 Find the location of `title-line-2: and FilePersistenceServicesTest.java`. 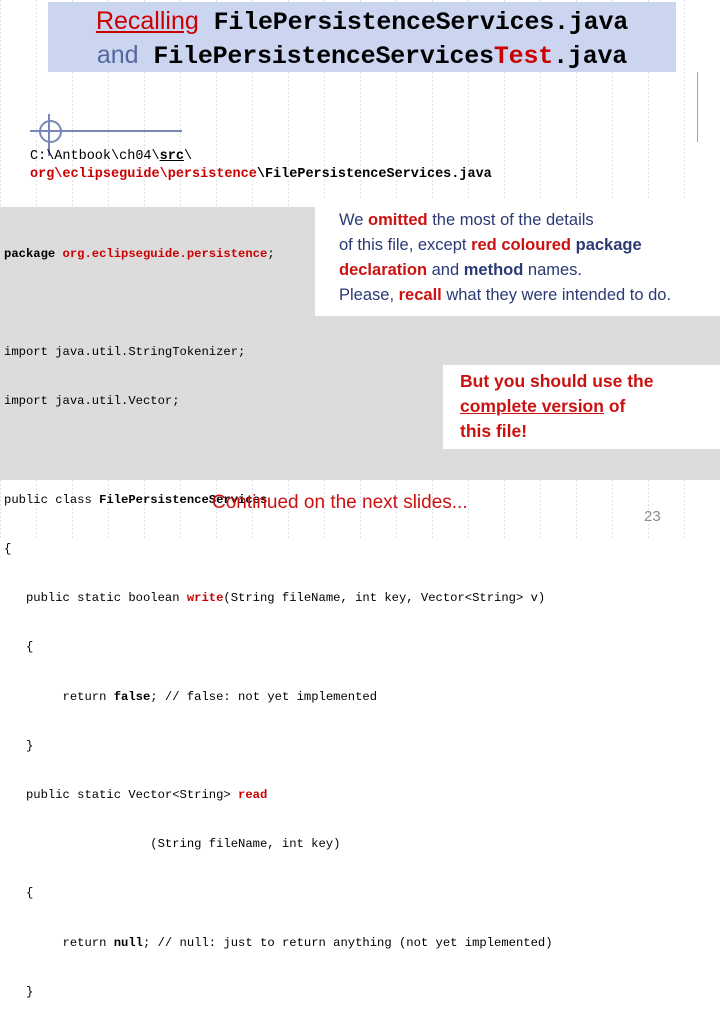

title-line-2: and FilePersistenceServicesTest.java is located at coordinates (362, 56).